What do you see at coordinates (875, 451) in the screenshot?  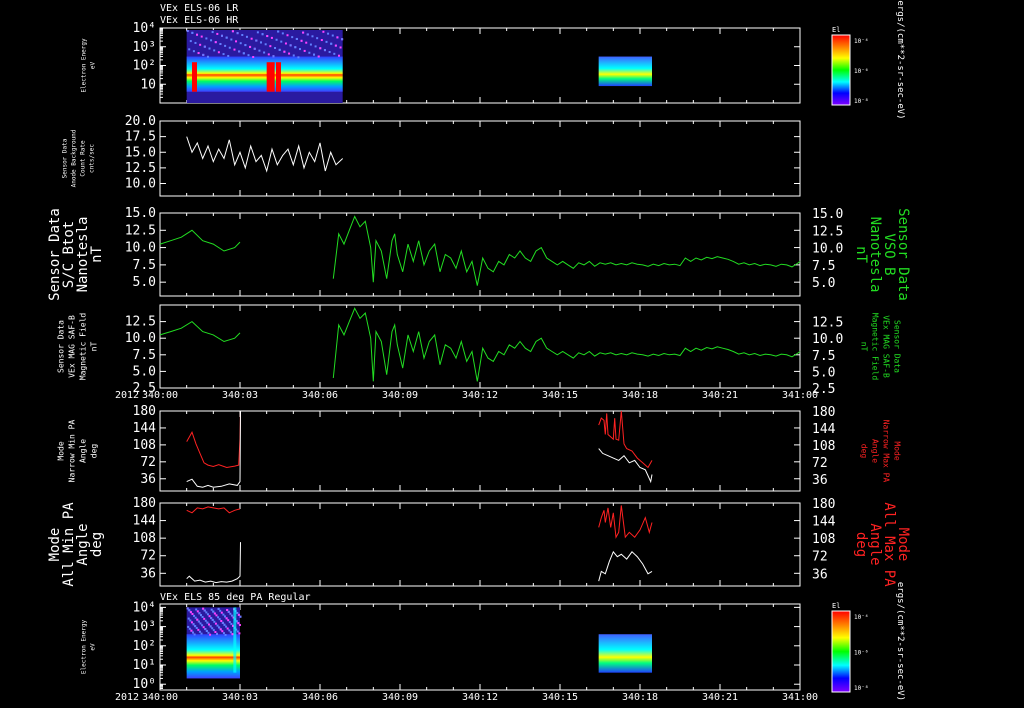 I see `y-axis-label-right-line: Angle` at bounding box center [875, 451].